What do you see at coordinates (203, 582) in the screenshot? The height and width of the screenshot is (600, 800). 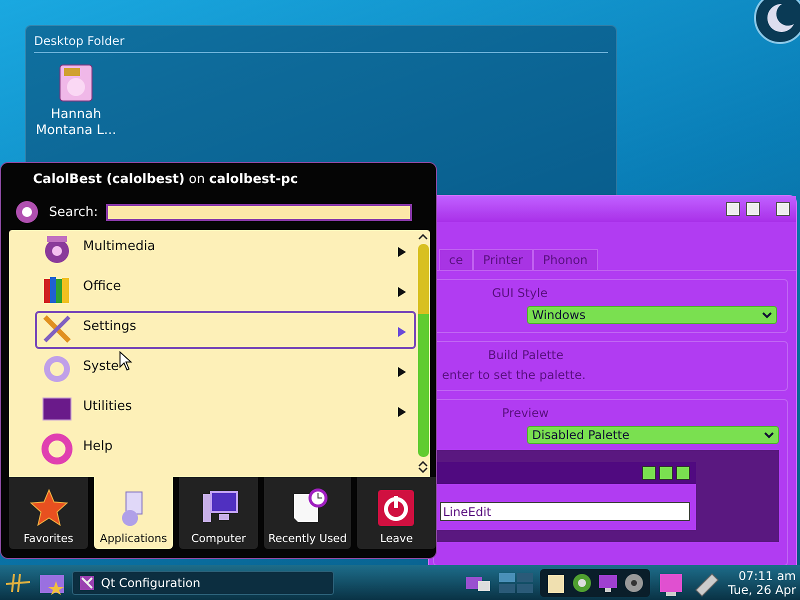 I see `task-button: Qt Configuration` at bounding box center [203, 582].